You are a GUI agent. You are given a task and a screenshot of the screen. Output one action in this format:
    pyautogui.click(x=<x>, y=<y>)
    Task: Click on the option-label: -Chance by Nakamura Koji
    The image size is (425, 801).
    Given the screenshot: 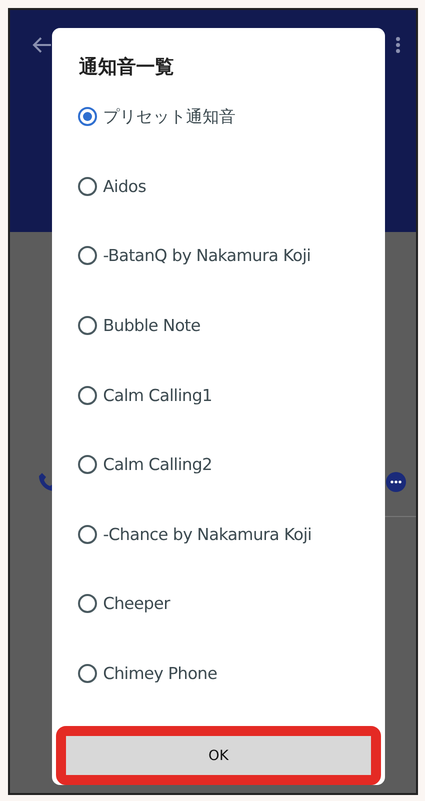 What is the action you would take?
    pyautogui.click(x=207, y=534)
    